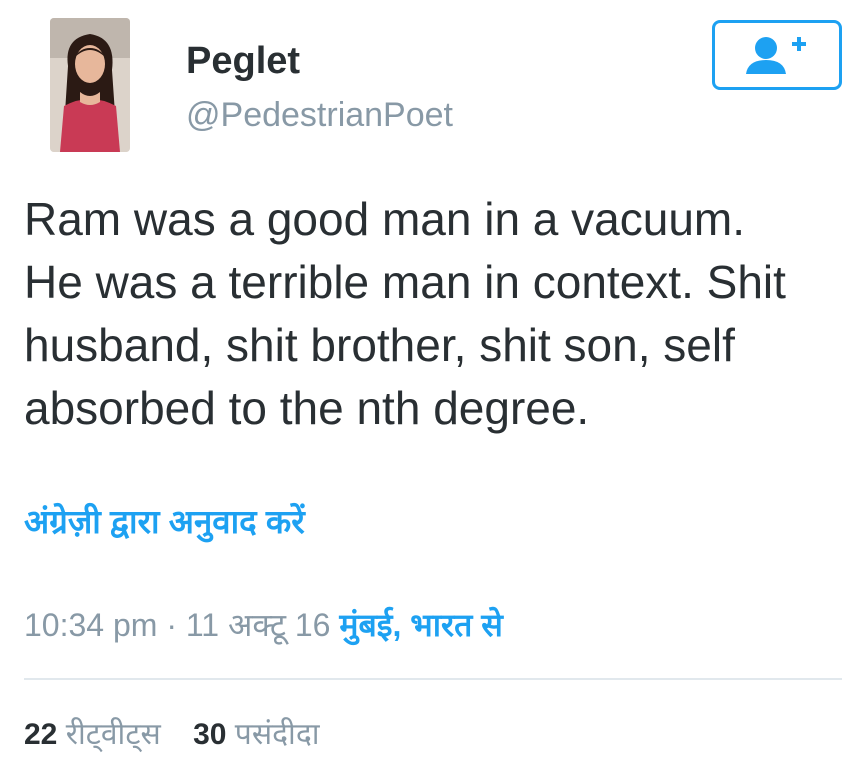 This screenshot has width=864, height=774. I want to click on tweet-meta: 10:34 pm · 11 अक्टू 16 मुंबई, भारत से, so click(263, 624).